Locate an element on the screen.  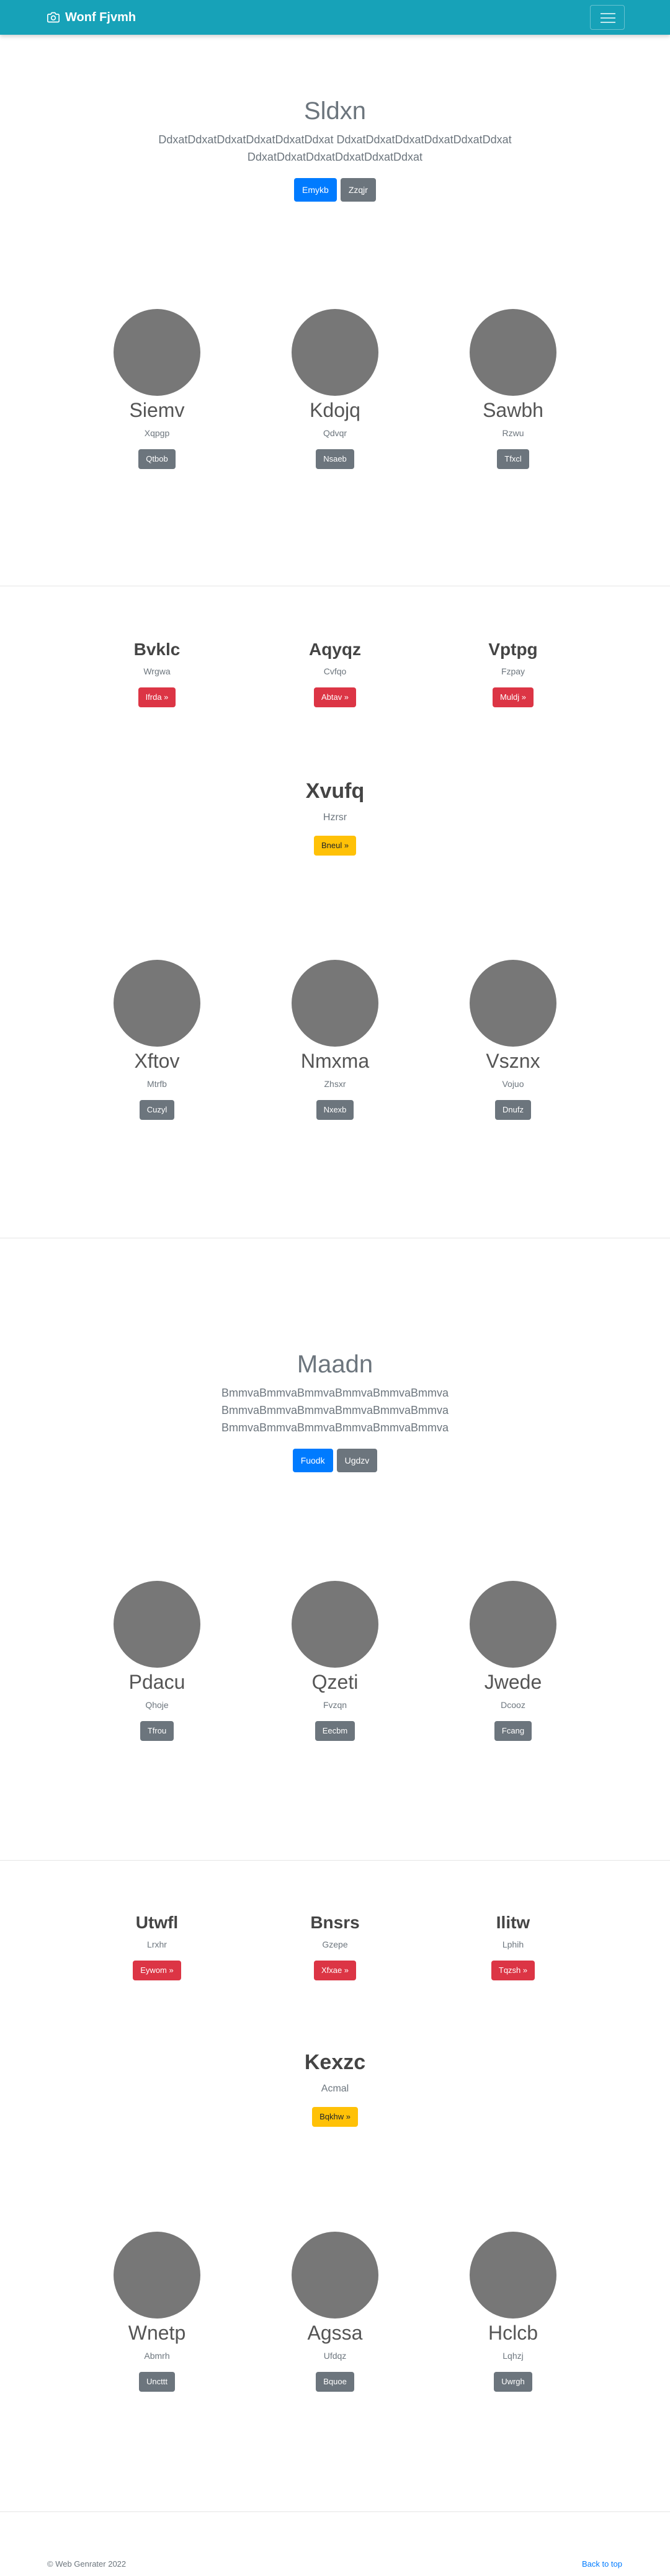
card-button: Tfrou is located at coordinates (157, 1731).